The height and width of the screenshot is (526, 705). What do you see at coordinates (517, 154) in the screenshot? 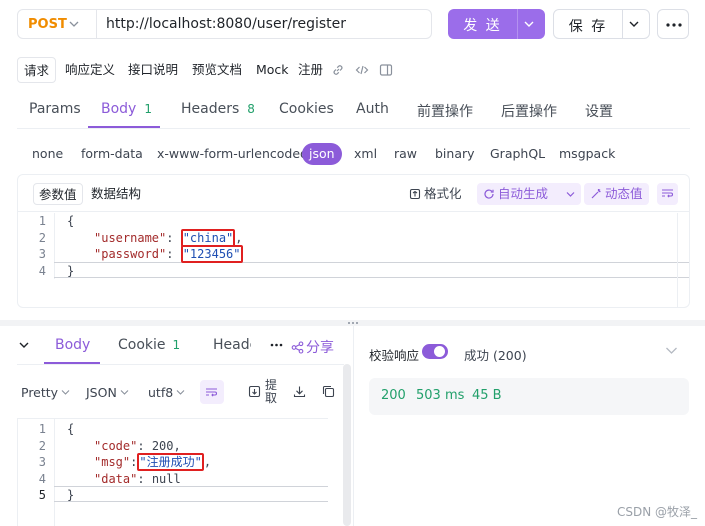
I see `body-type-graphql: GraphQL` at bounding box center [517, 154].